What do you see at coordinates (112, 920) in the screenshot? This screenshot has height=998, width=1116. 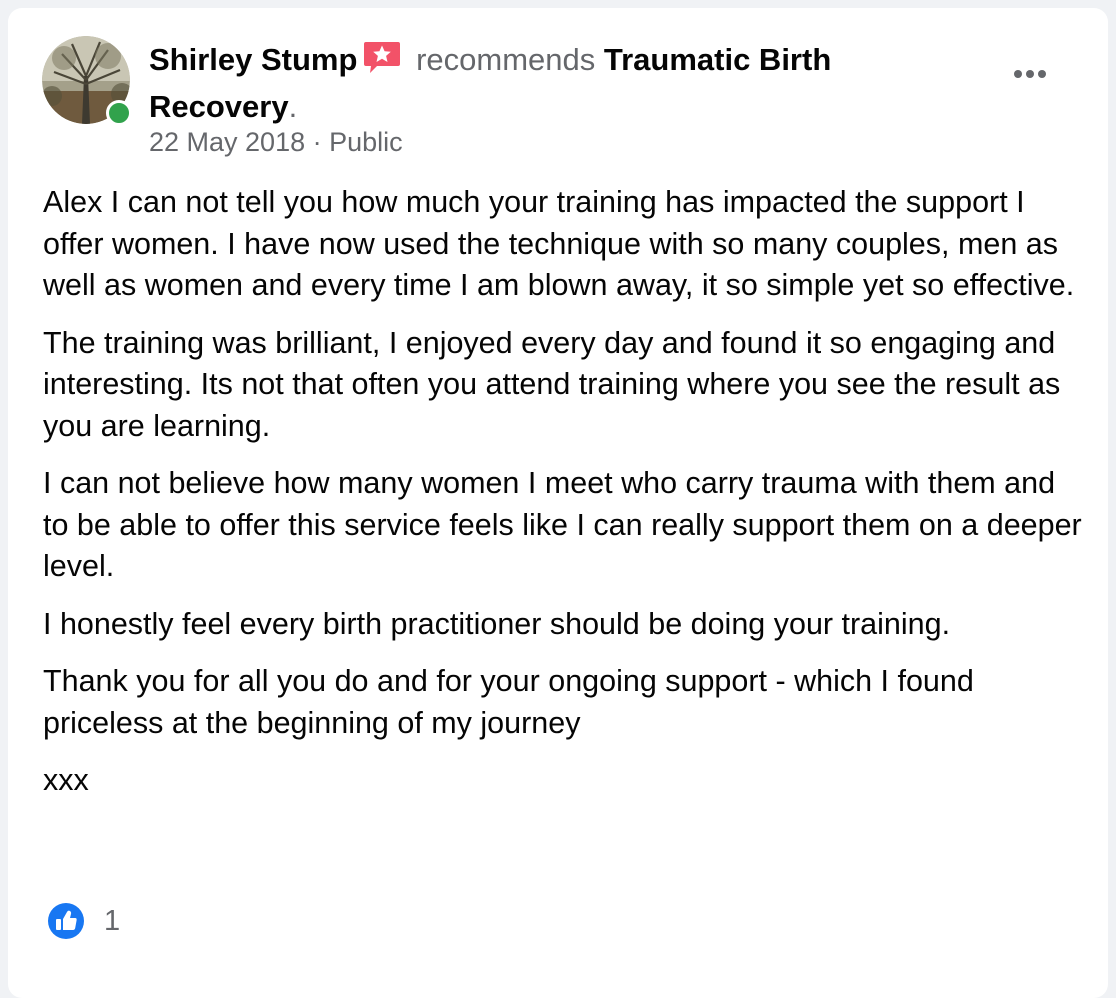 I see `reaction-count: 1` at bounding box center [112, 920].